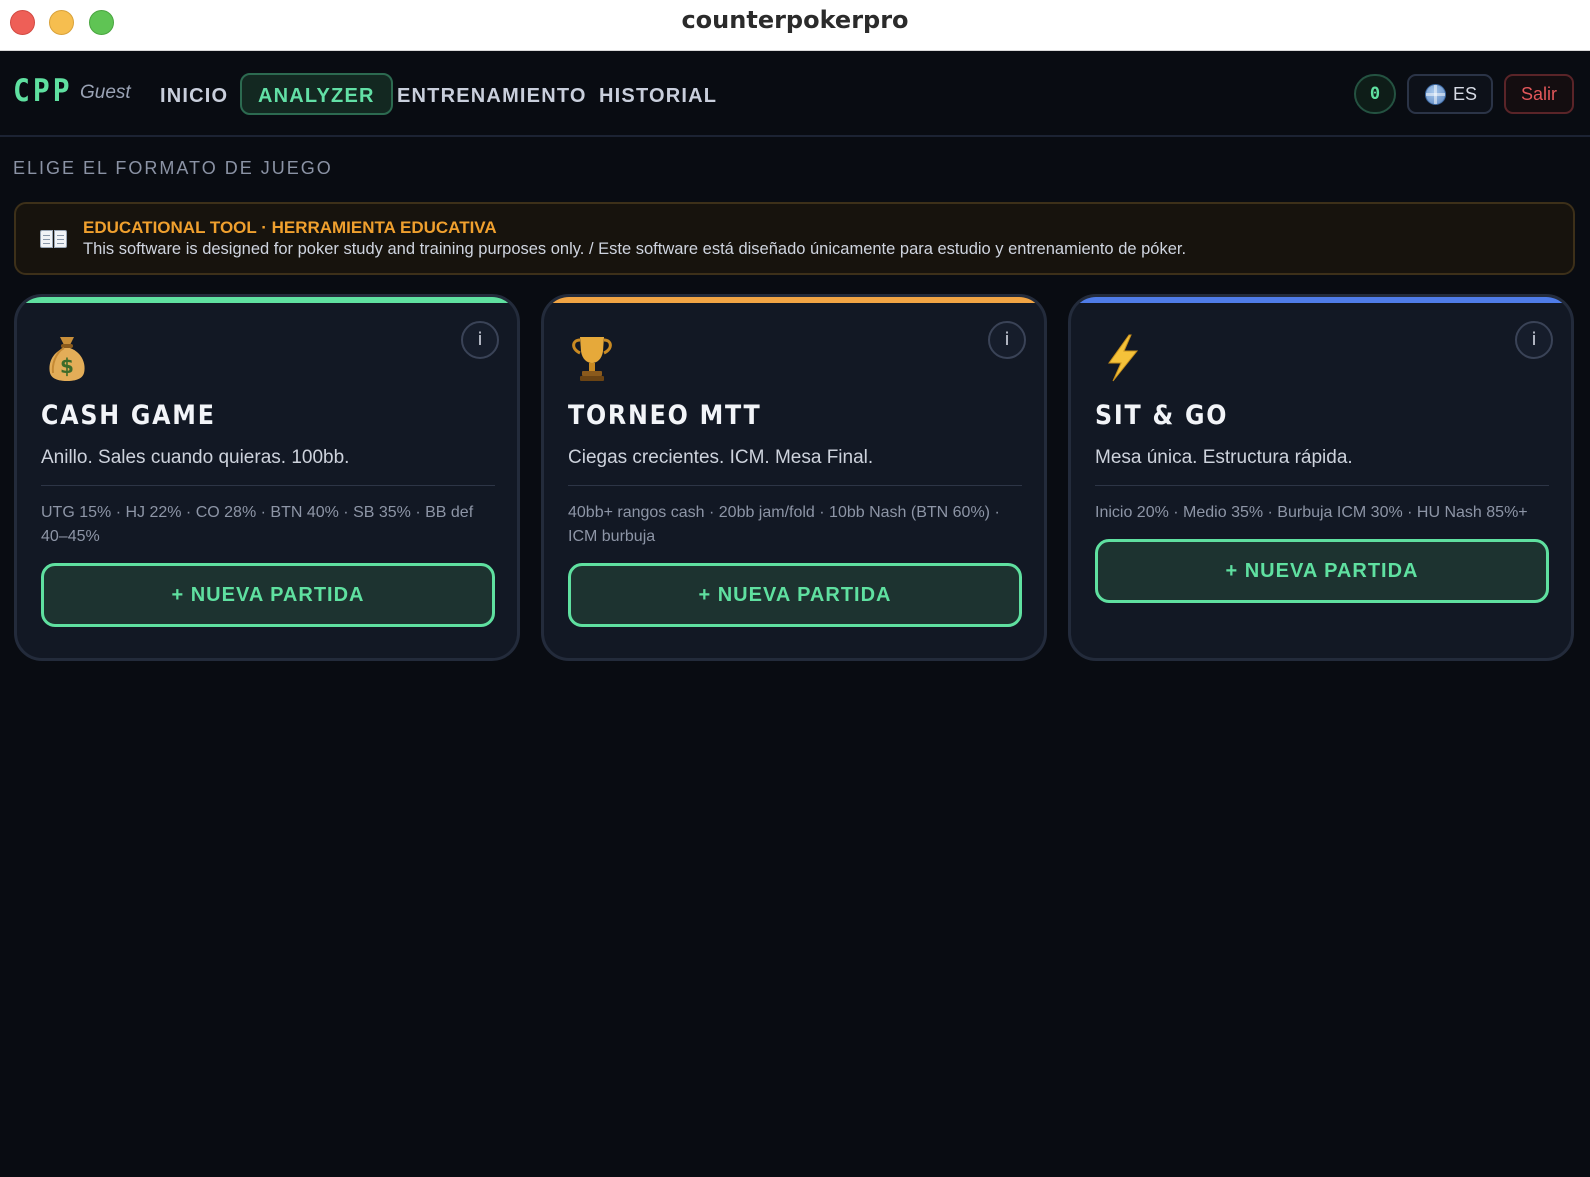 Image resolution: width=1590 pixels, height=1177 pixels. I want to click on trophy-icon, so click(592, 359).